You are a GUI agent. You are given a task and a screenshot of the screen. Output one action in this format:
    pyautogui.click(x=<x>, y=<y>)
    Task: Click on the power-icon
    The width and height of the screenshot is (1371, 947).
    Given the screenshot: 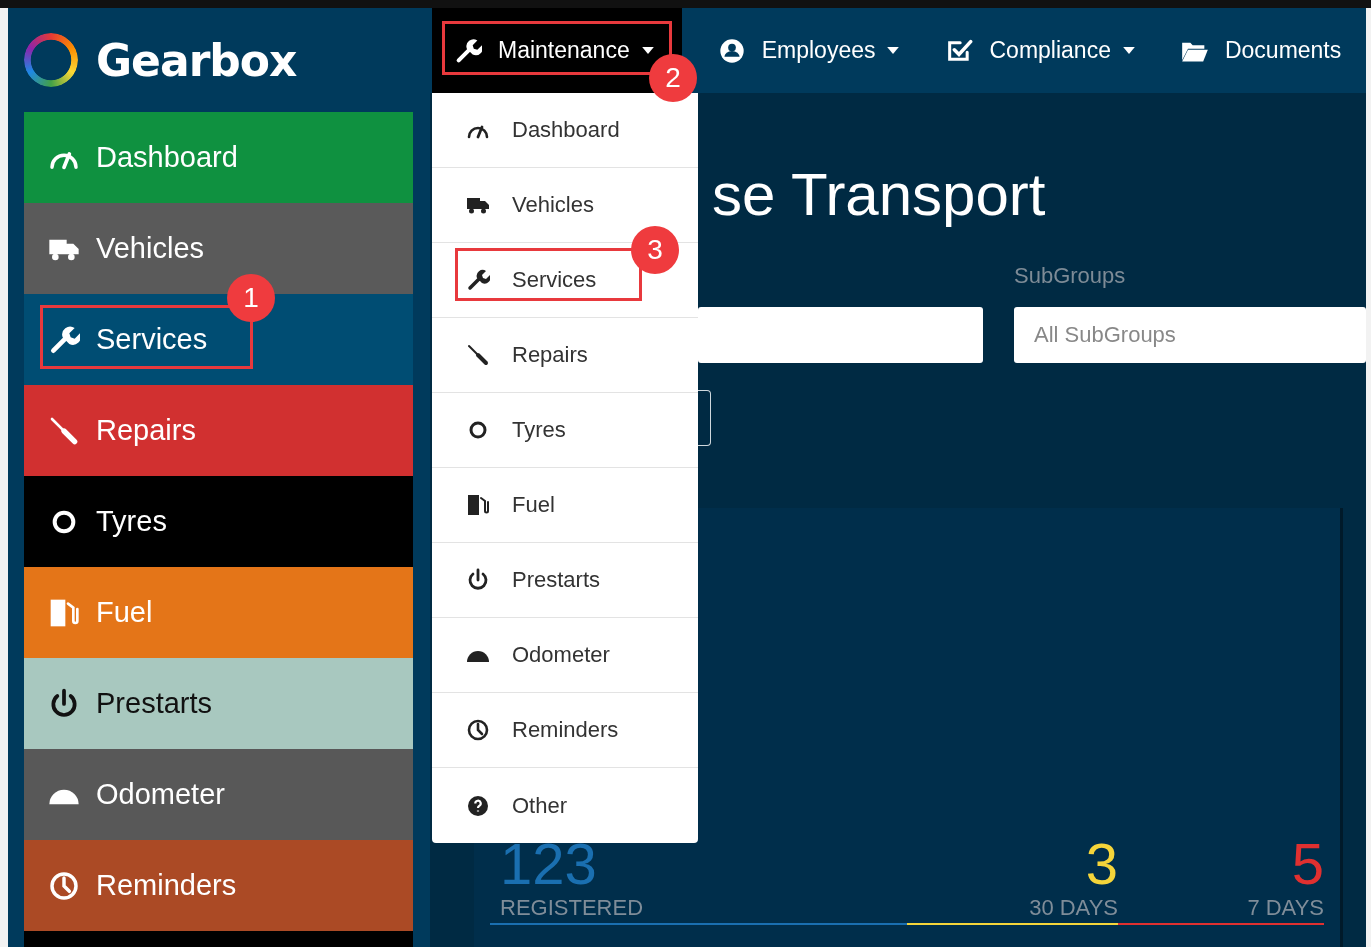 What is the action you would take?
    pyautogui.click(x=478, y=580)
    